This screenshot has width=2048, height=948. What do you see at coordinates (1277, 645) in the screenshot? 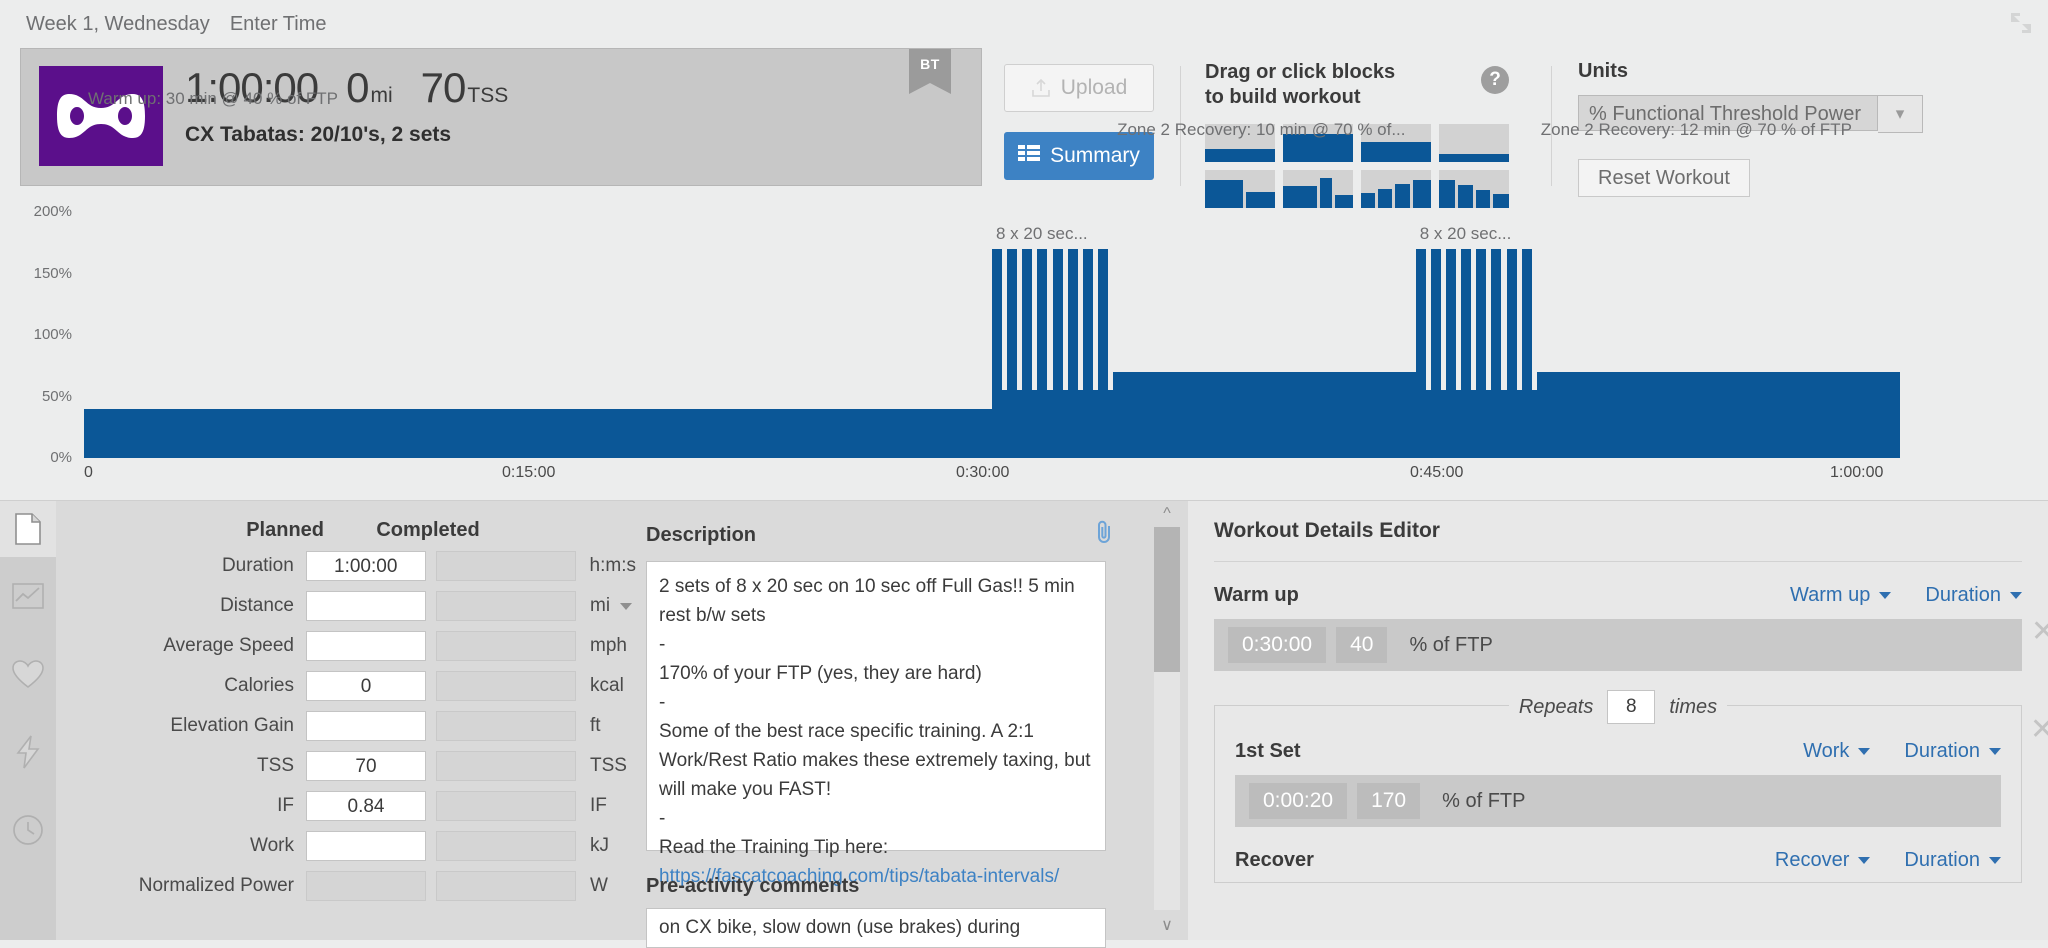
I see `warmup-duration-field: 0:30:00` at bounding box center [1277, 645].